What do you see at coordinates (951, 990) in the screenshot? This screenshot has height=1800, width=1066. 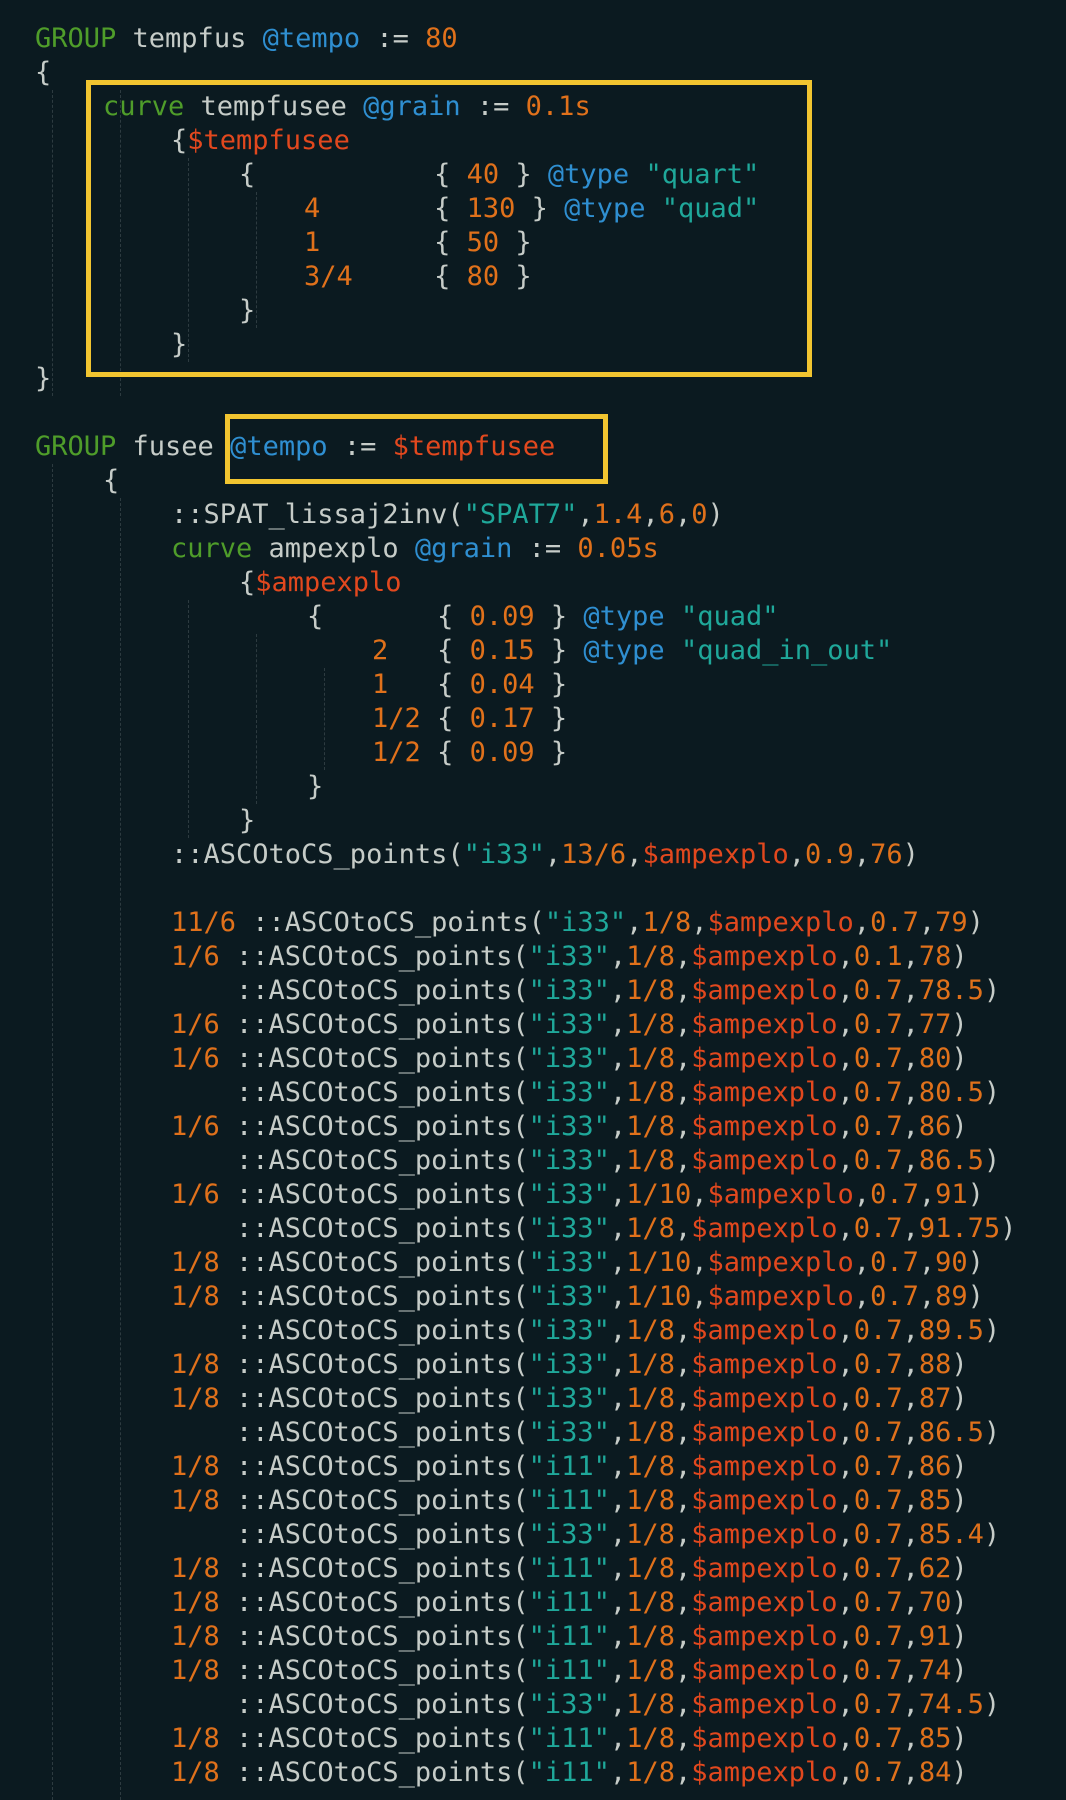 I see `code-token: 78.5` at bounding box center [951, 990].